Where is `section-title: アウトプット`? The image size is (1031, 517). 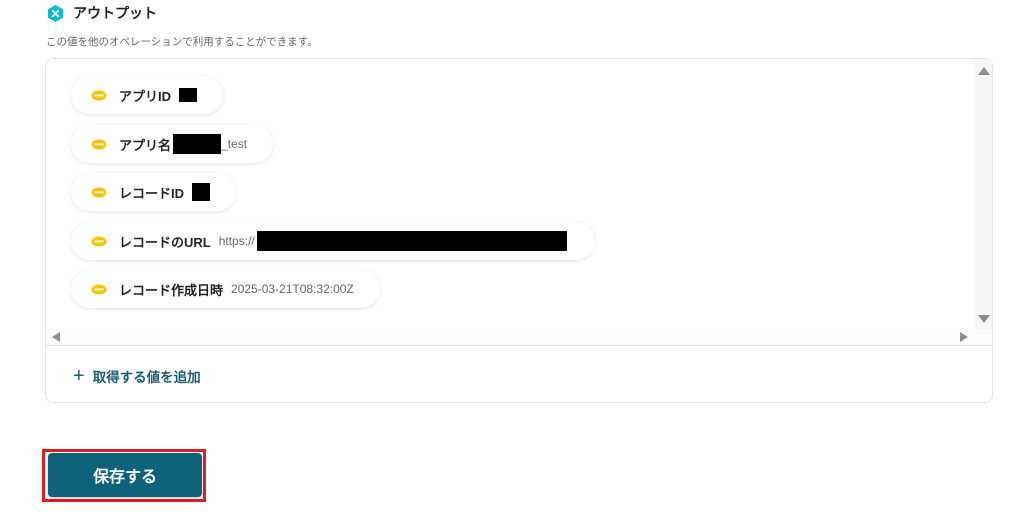
section-title: アウトプット is located at coordinates (115, 13).